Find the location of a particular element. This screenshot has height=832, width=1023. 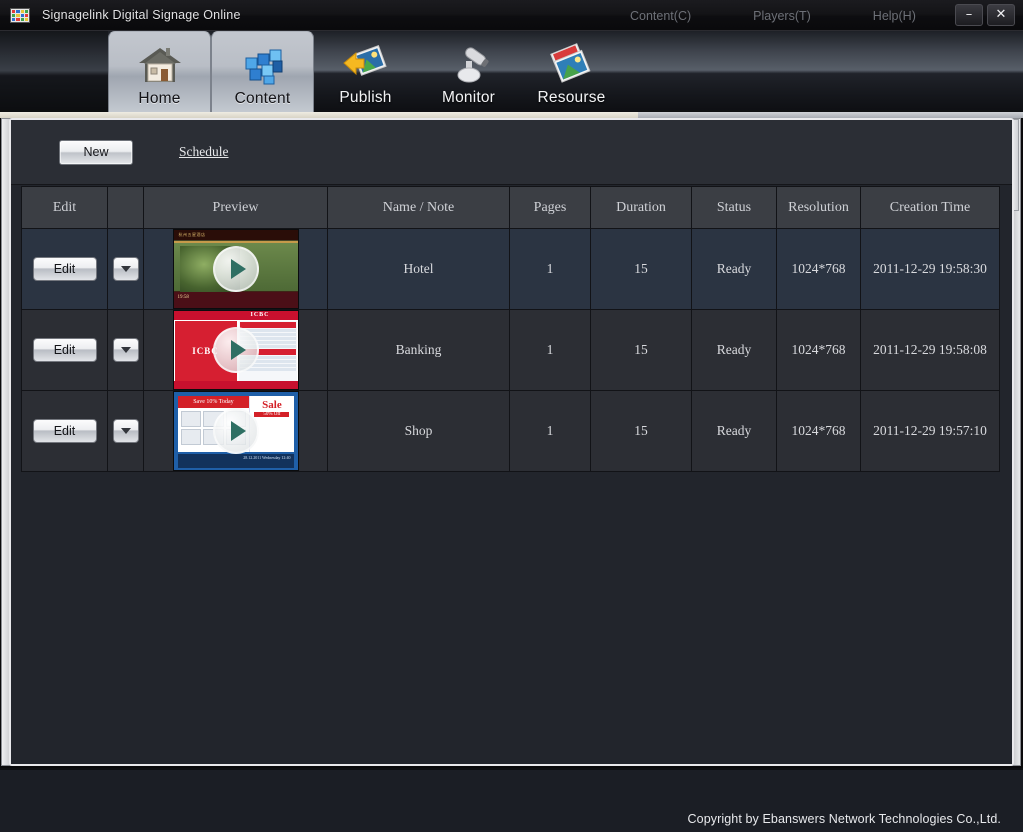

photos-icon is located at coordinates (572, 64).